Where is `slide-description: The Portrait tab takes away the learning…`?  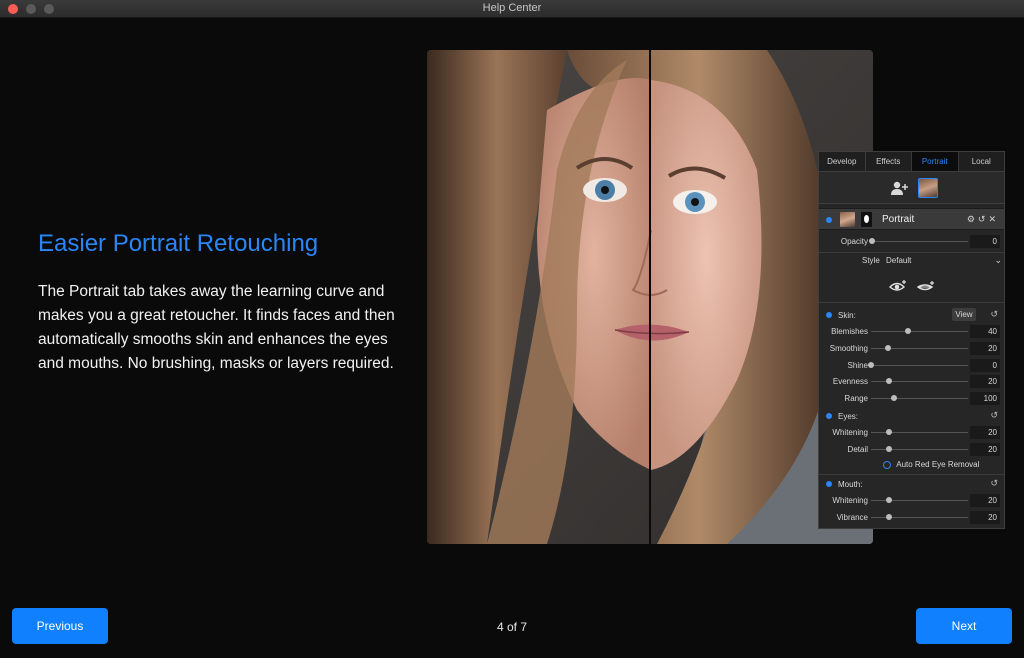
slide-description: The Portrait tab takes away the learning… is located at coordinates (216, 327).